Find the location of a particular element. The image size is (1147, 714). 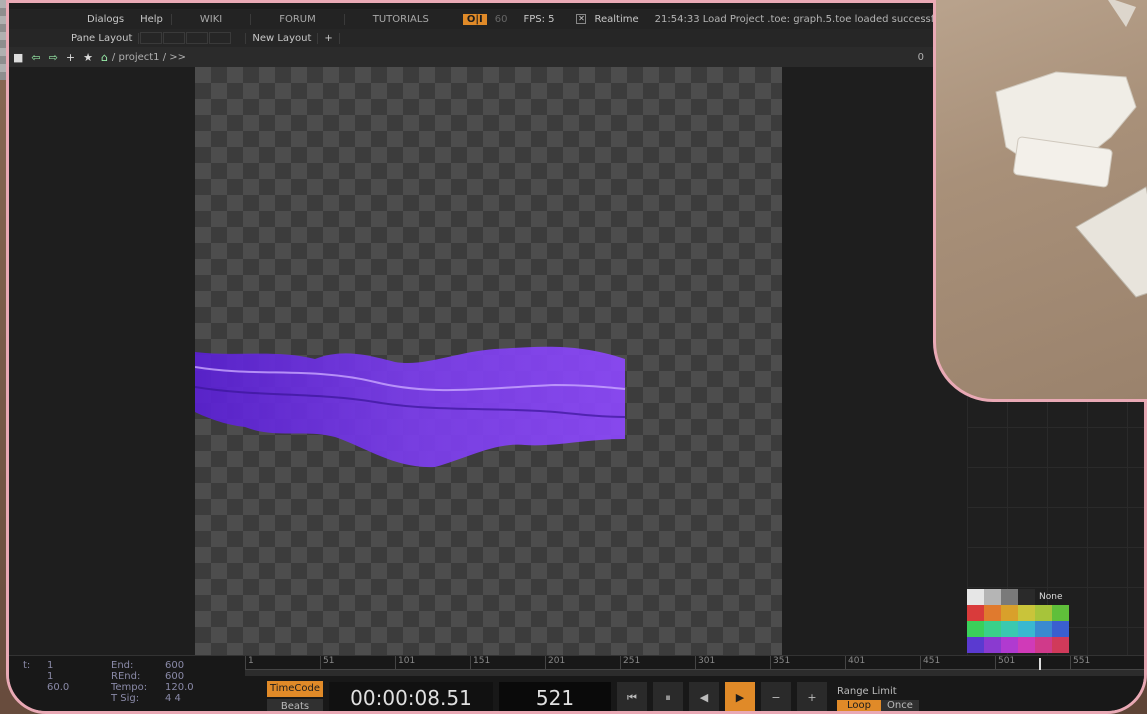

tempo-value: 120.0 is located at coordinates (179, 687).